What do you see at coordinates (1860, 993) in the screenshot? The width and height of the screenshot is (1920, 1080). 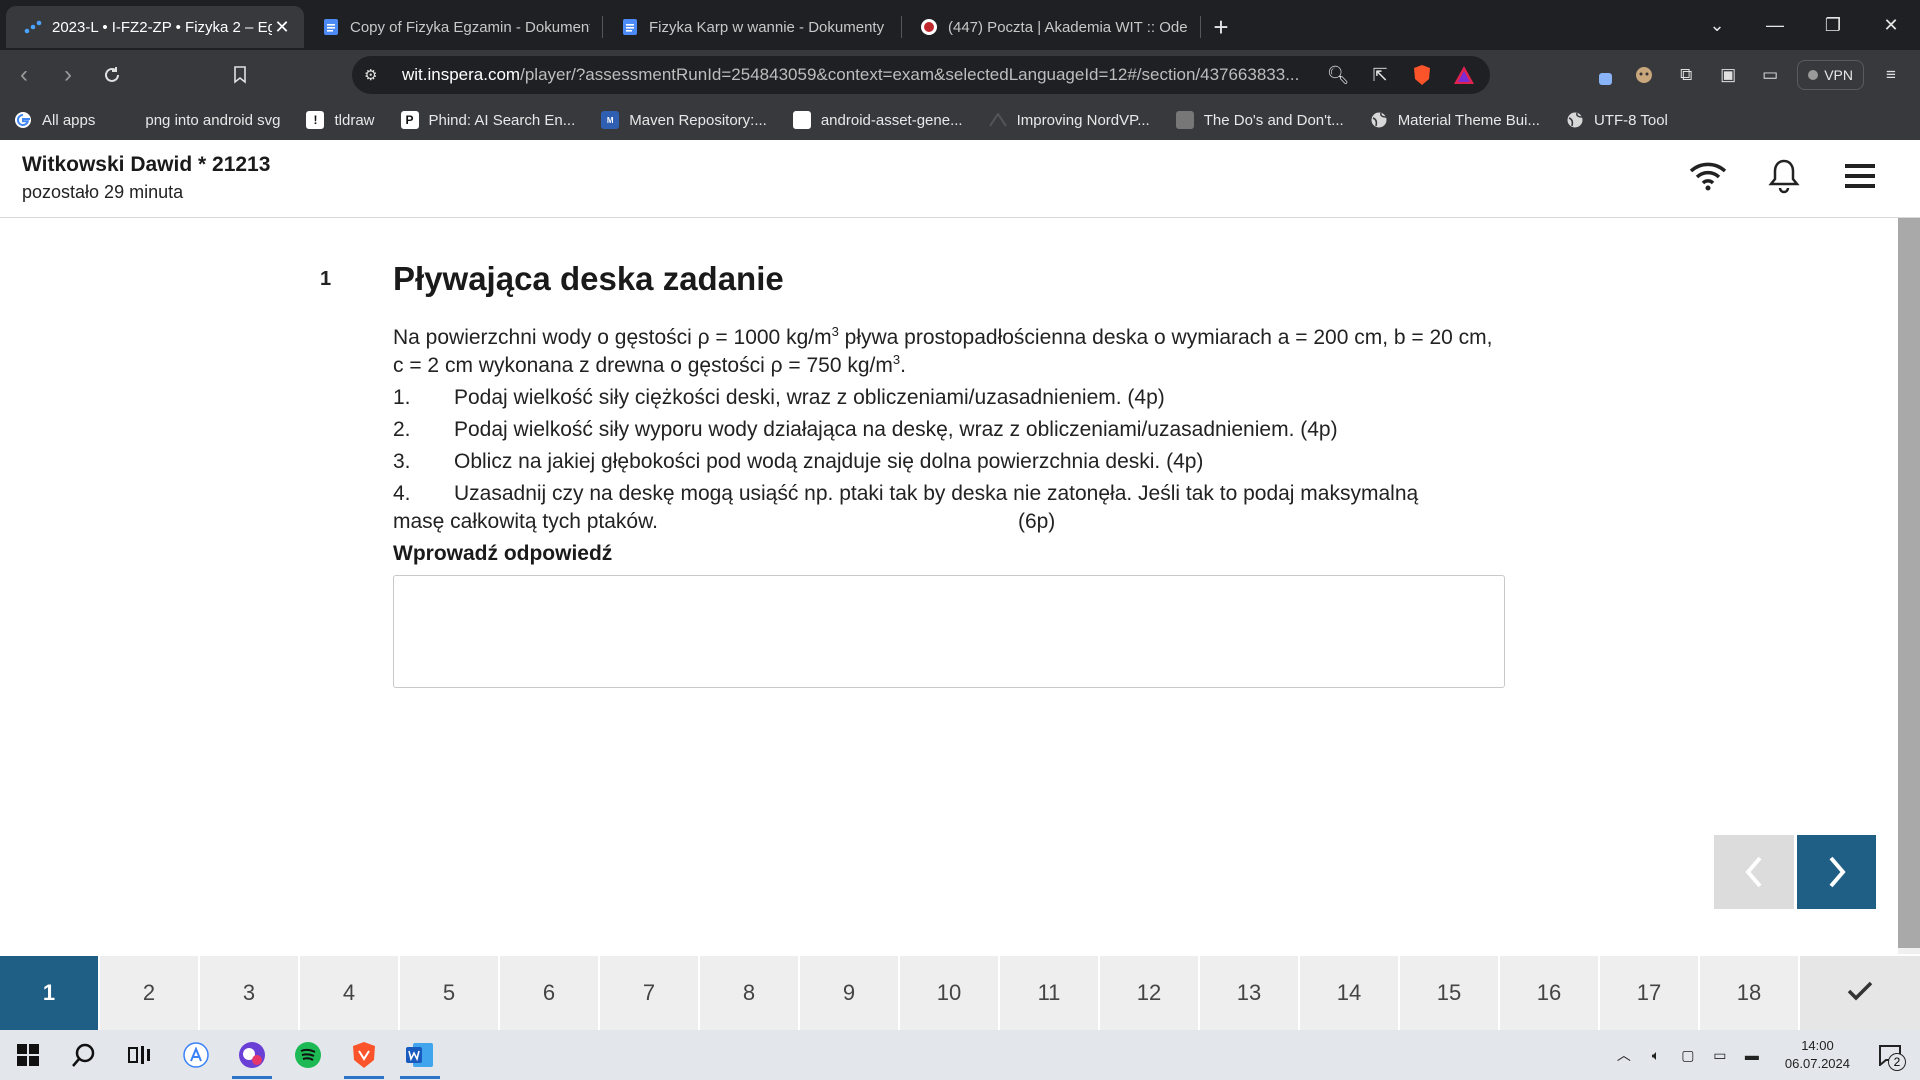 I see `finish-exam-button` at bounding box center [1860, 993].